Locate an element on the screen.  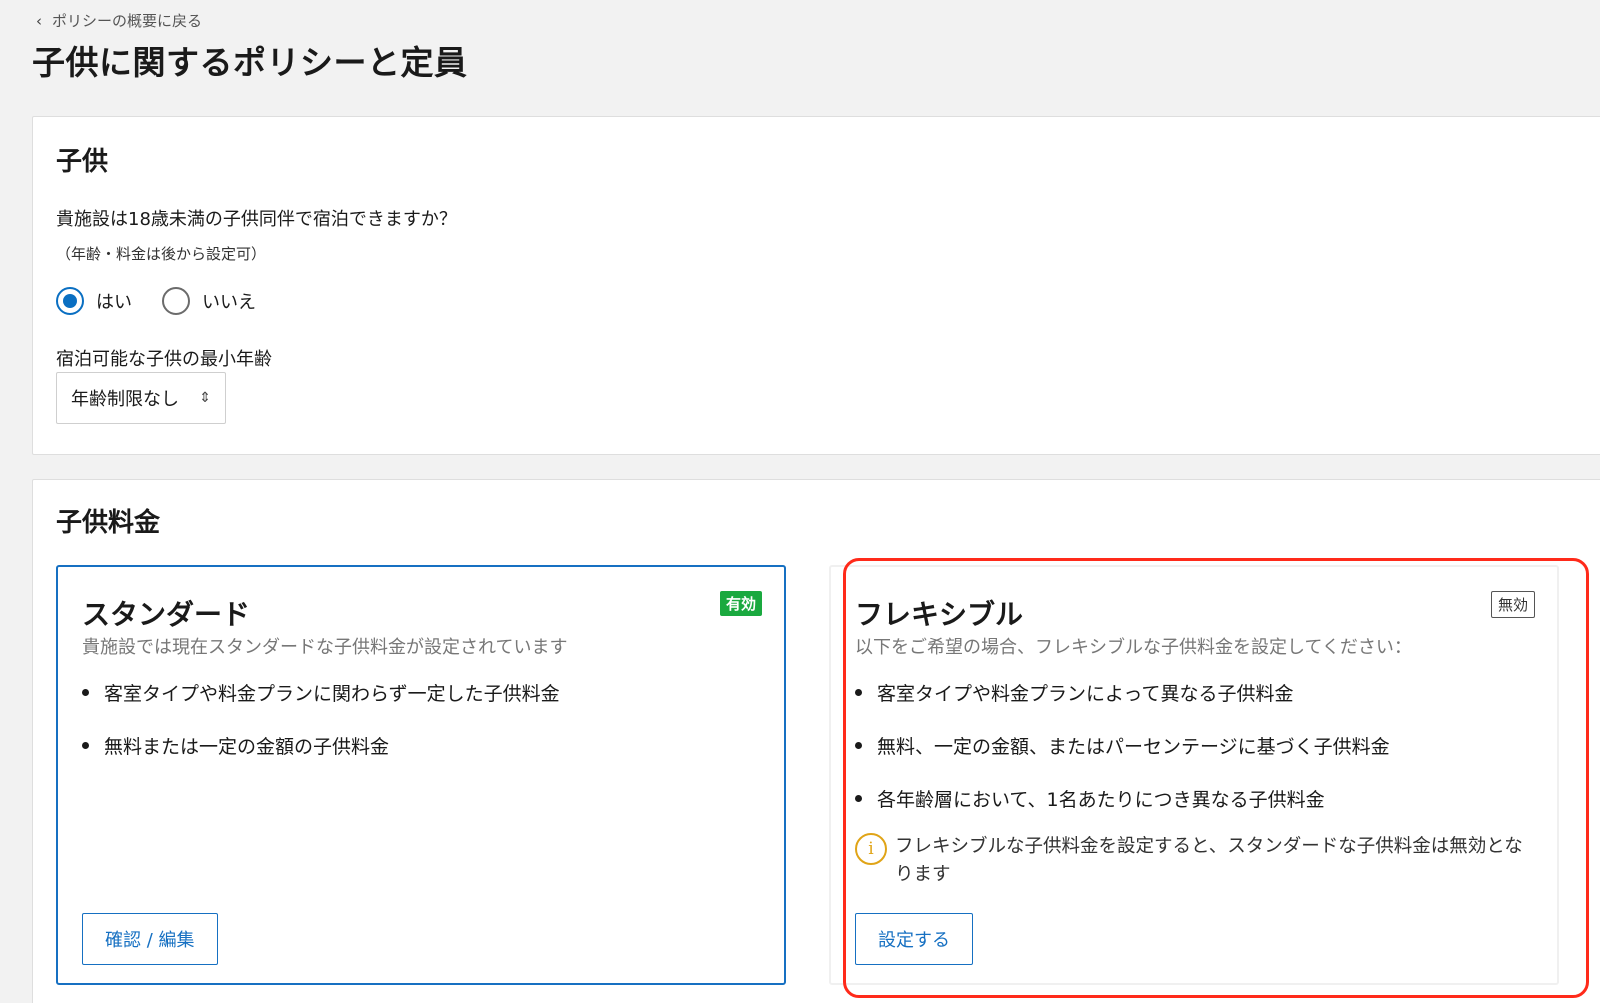
status-badge-inactive: 無効 is located at coordinates (1512, 604).